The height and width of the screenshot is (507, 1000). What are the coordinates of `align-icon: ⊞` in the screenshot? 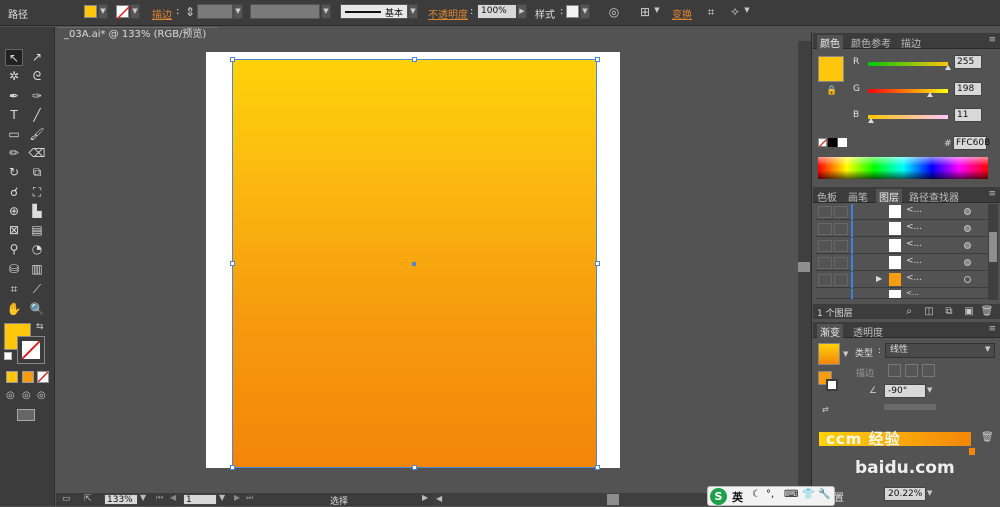 It's located at (645, 12).